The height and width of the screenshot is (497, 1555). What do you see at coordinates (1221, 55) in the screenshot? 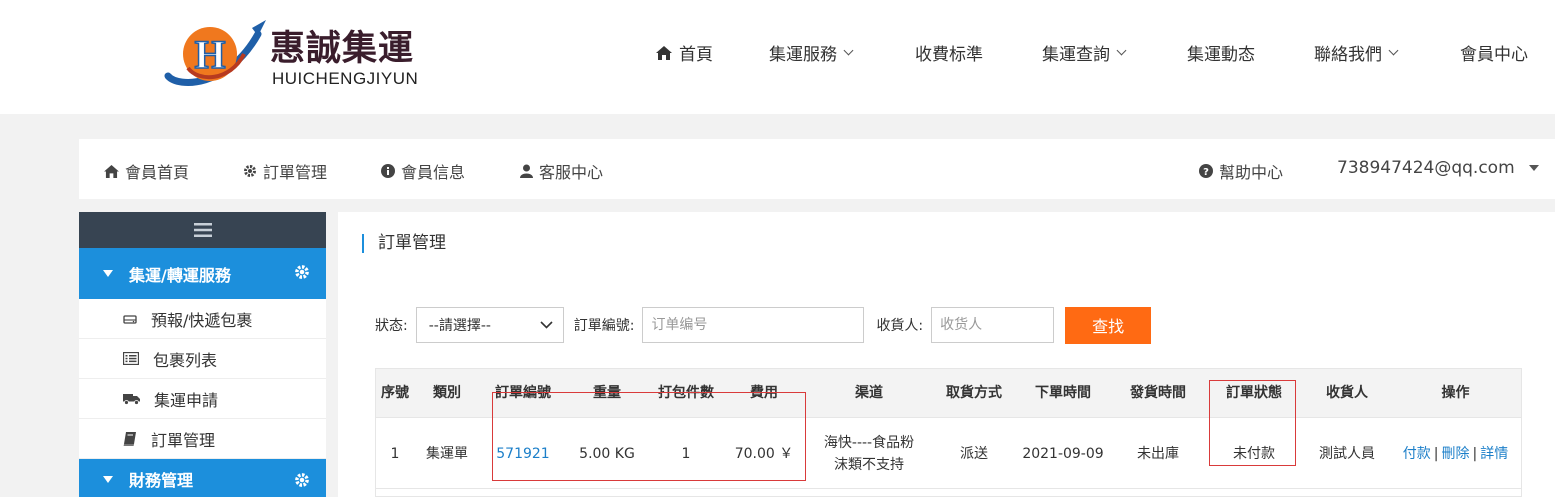
I see `nav-item-label: 集運動态` at bounding box center [1221, 55].